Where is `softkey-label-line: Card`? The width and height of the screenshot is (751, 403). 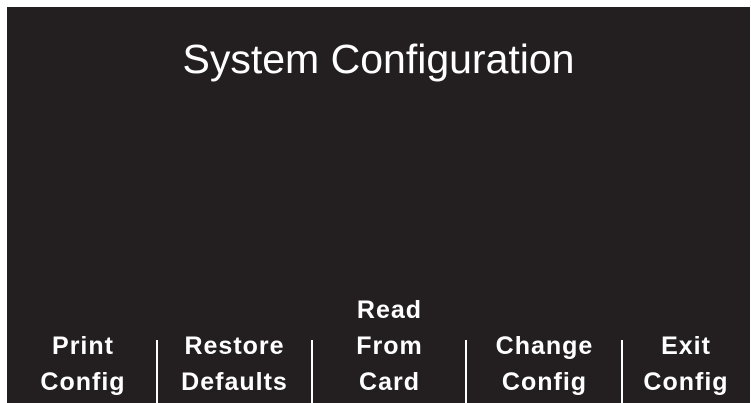
softkey-label-line: Card is located at coordinates (389, 382).